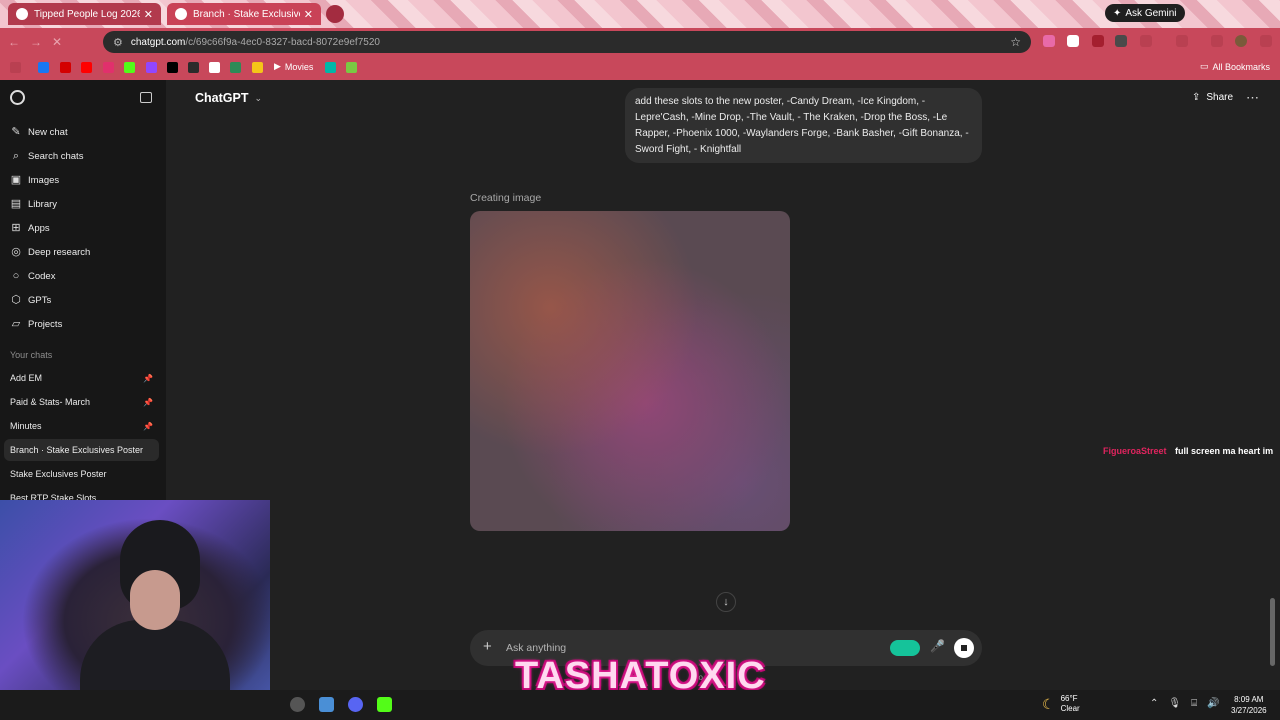 The width and height of the screenshot is (1280, 720). Describe the element at coordinates (487, 646) in the screenshot. I see `plus-icon: +` at that location.